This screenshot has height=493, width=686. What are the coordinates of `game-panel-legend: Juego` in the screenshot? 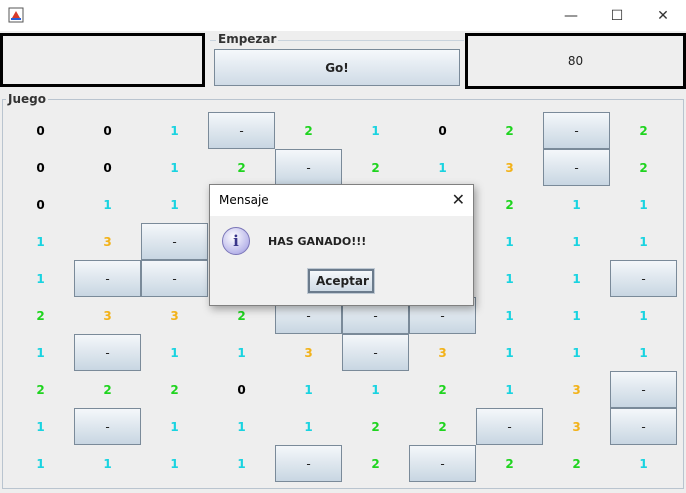 It's located at (27, 99).